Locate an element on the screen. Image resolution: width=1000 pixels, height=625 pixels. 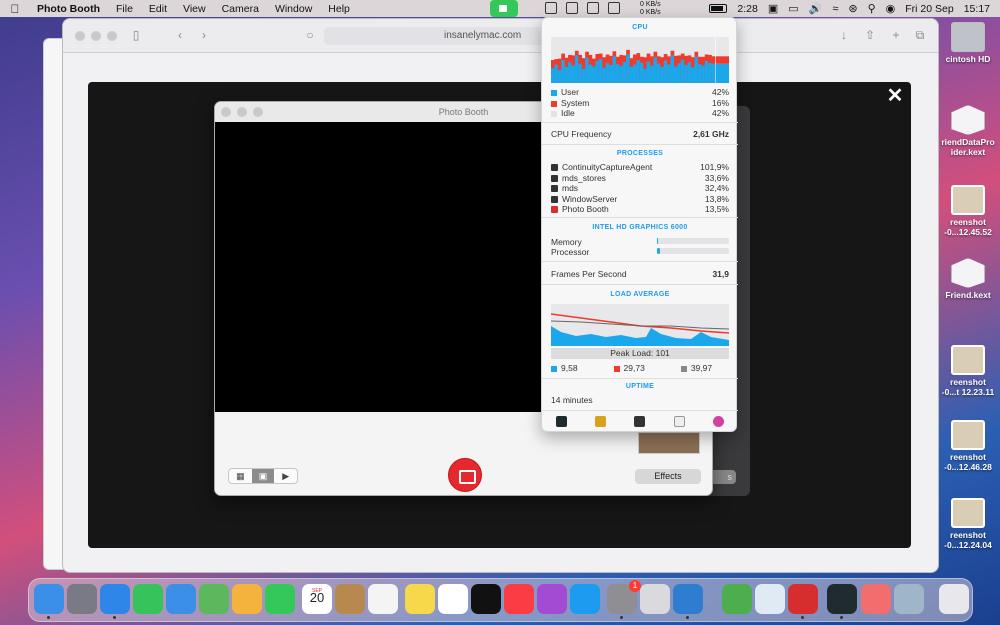
safari-icon is located at coordinates (115, 601).